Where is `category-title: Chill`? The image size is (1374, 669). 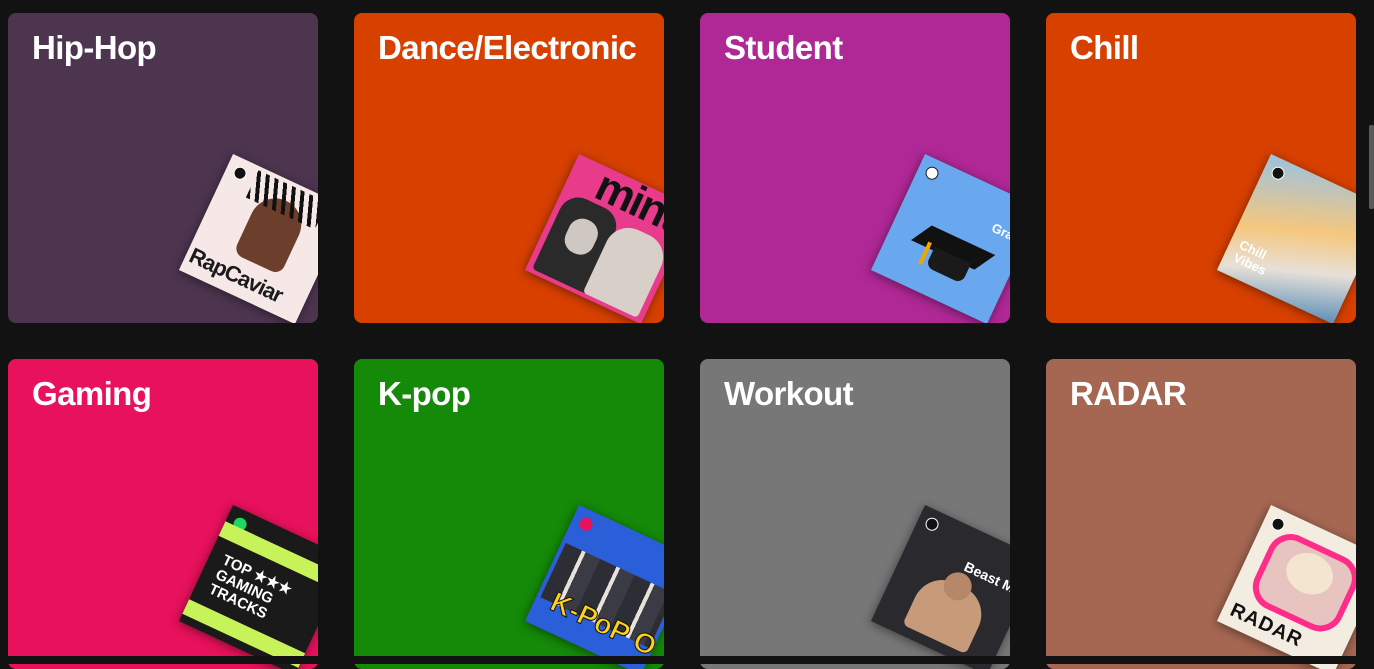
category-title: Chill is located at coordinates (1104, 47).